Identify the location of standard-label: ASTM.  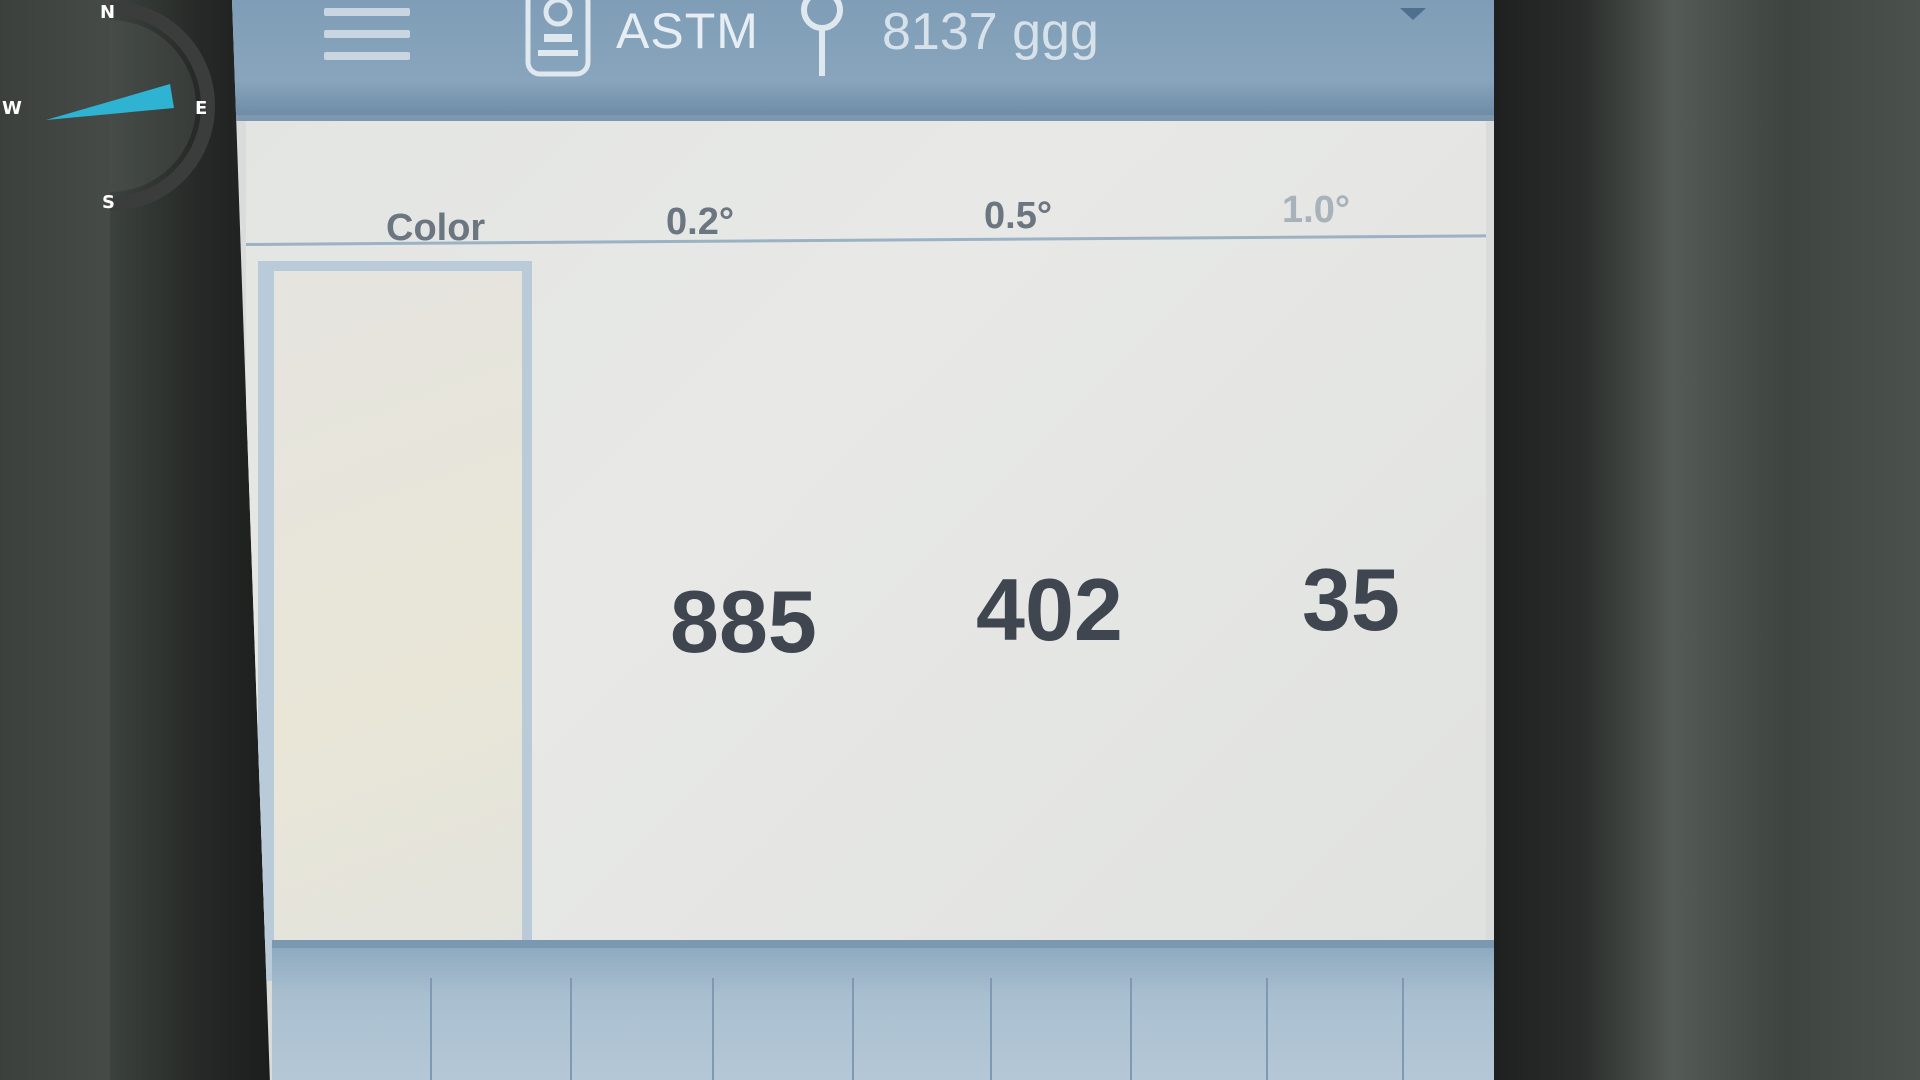
(687, 31).